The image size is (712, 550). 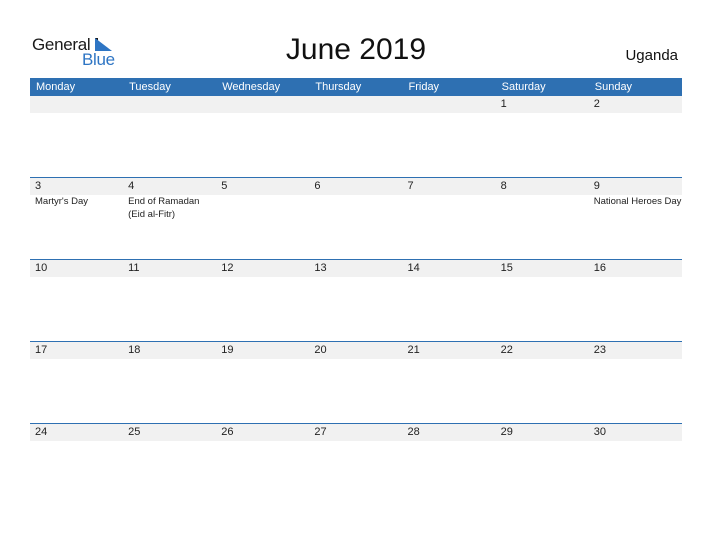 What do you see at coordinates (356, 49) in the screenshot?
I see `calendar-title: June 2019` at bounding box center [356, 49].